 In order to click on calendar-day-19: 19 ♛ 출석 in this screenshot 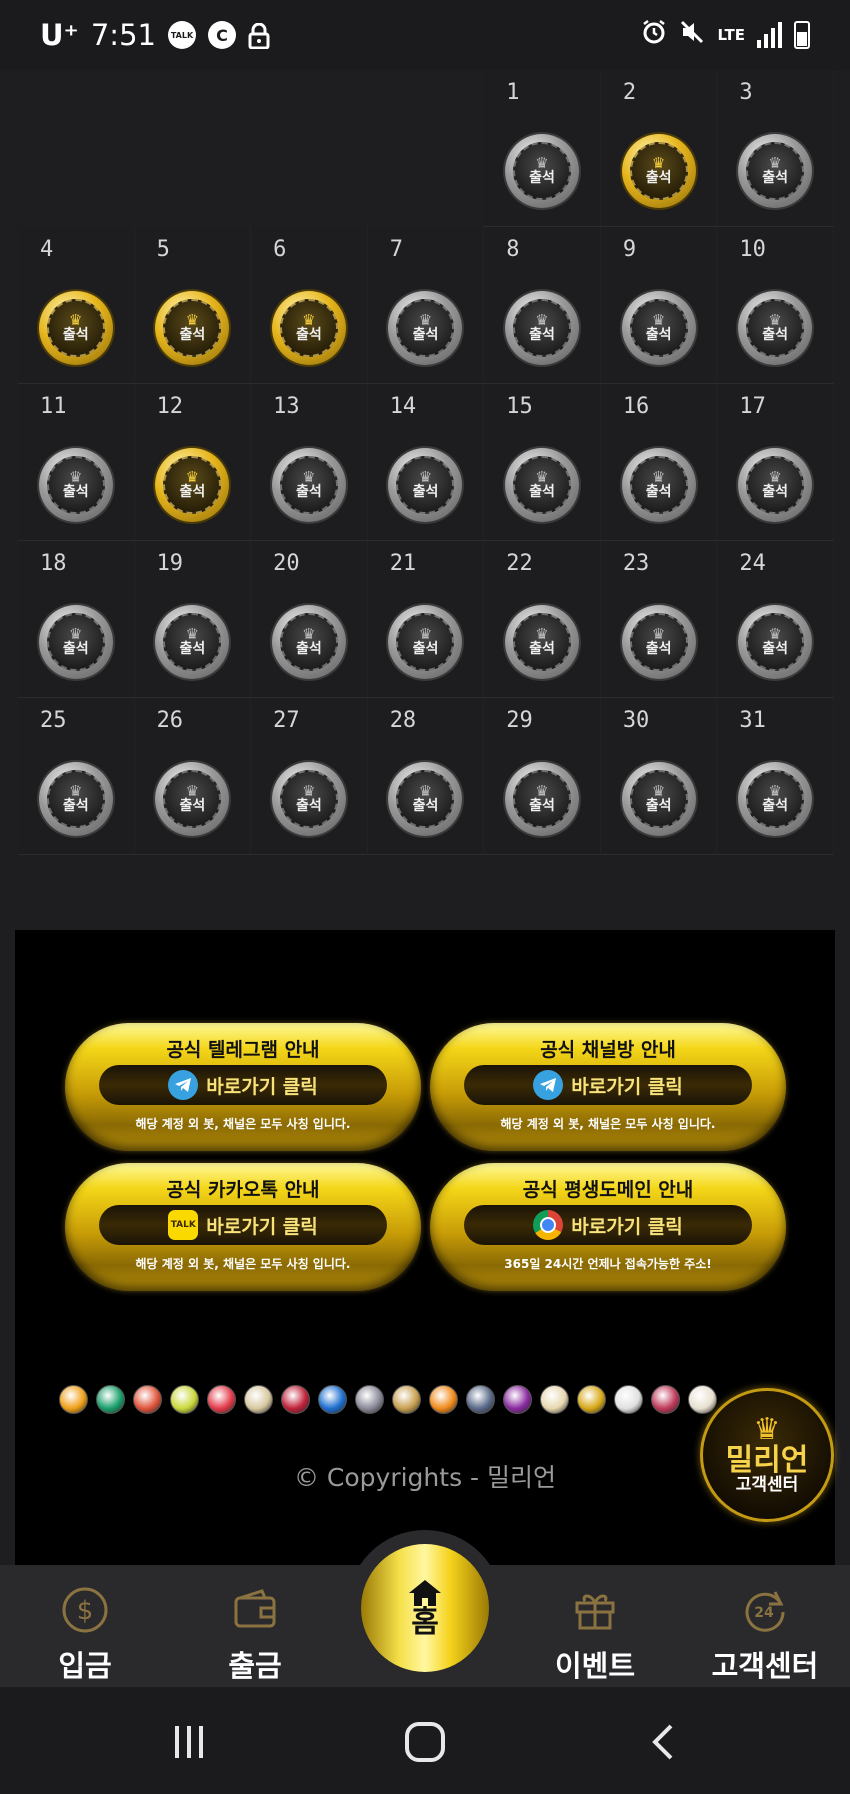, I will do `click(193, 619)`.